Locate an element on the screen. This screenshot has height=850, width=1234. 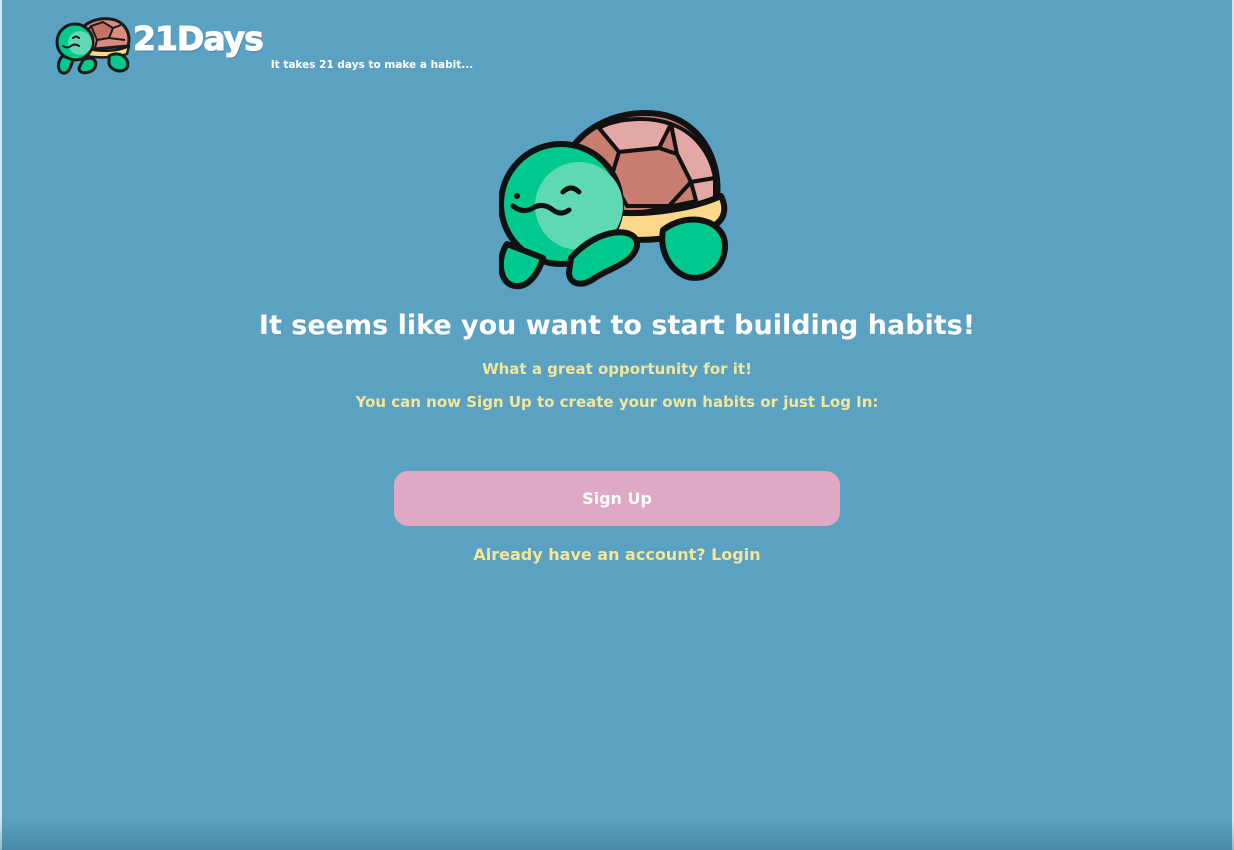
sign-up-button: Sign Up is located at coordinates (617, 498).